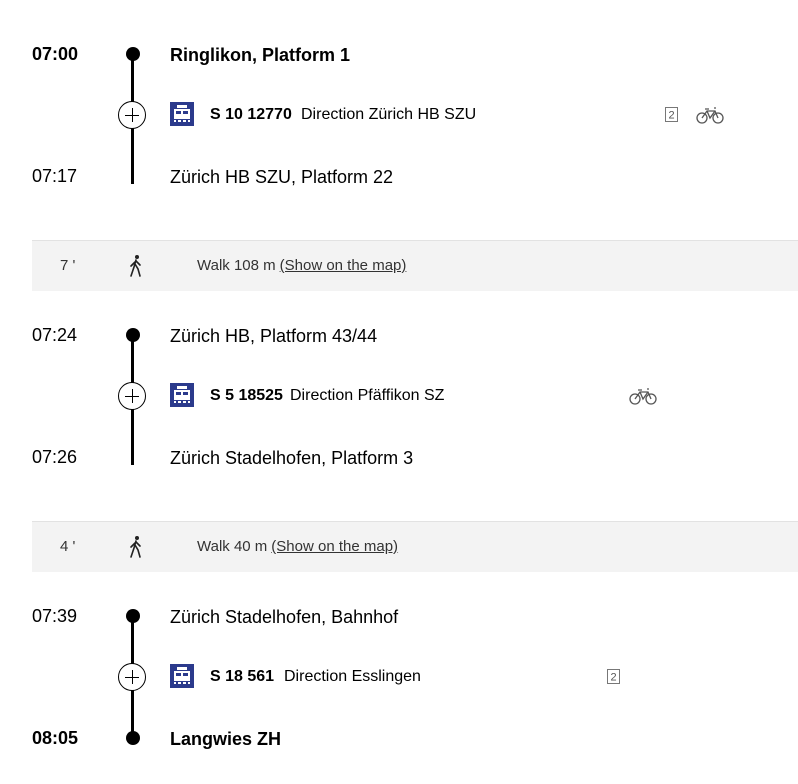 The width and height of the screenshot is (798, 784). I want to click on walk-description: Walk 108 m (Show on the map), so click(301, 266).